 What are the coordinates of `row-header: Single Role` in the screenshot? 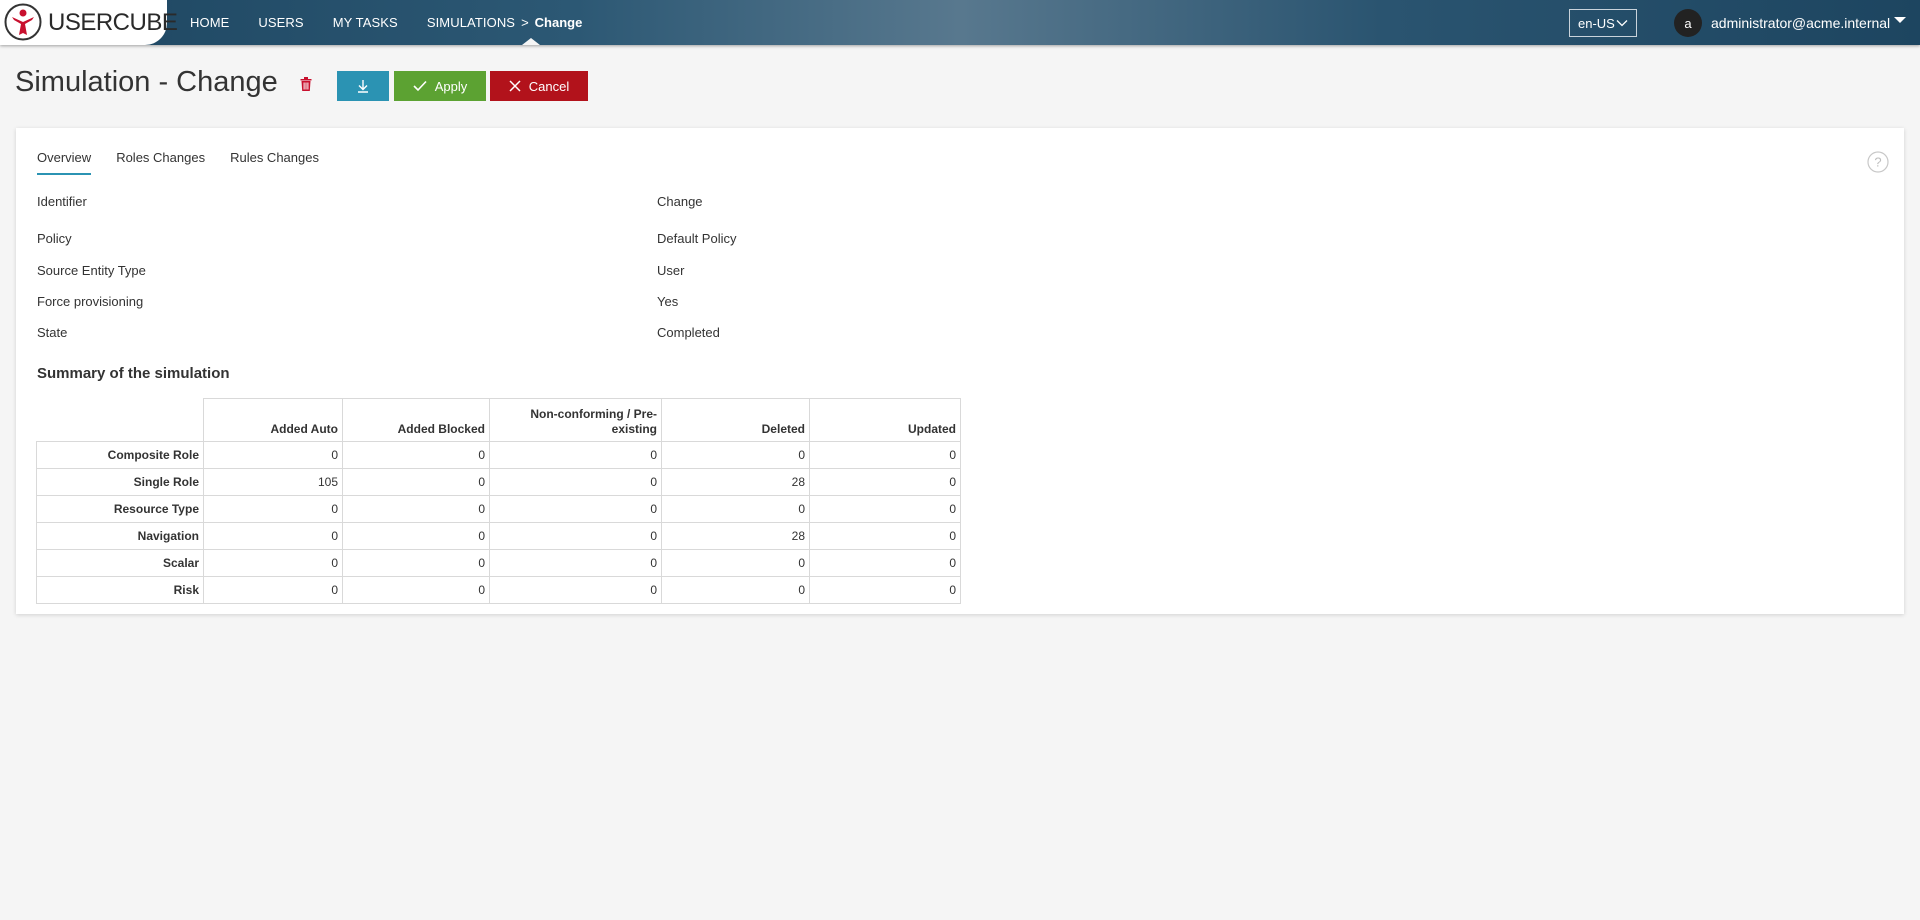 It's located at (120, 482).